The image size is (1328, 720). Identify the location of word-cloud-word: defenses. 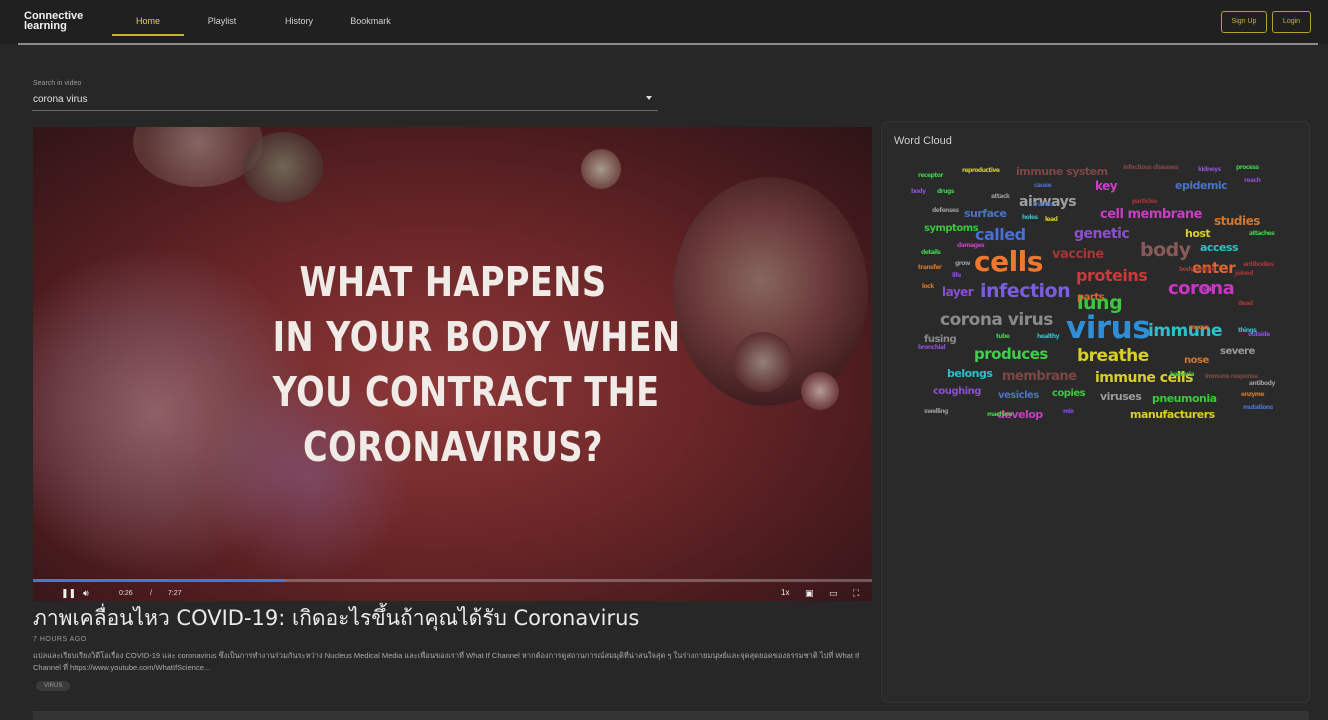
(945, 210).